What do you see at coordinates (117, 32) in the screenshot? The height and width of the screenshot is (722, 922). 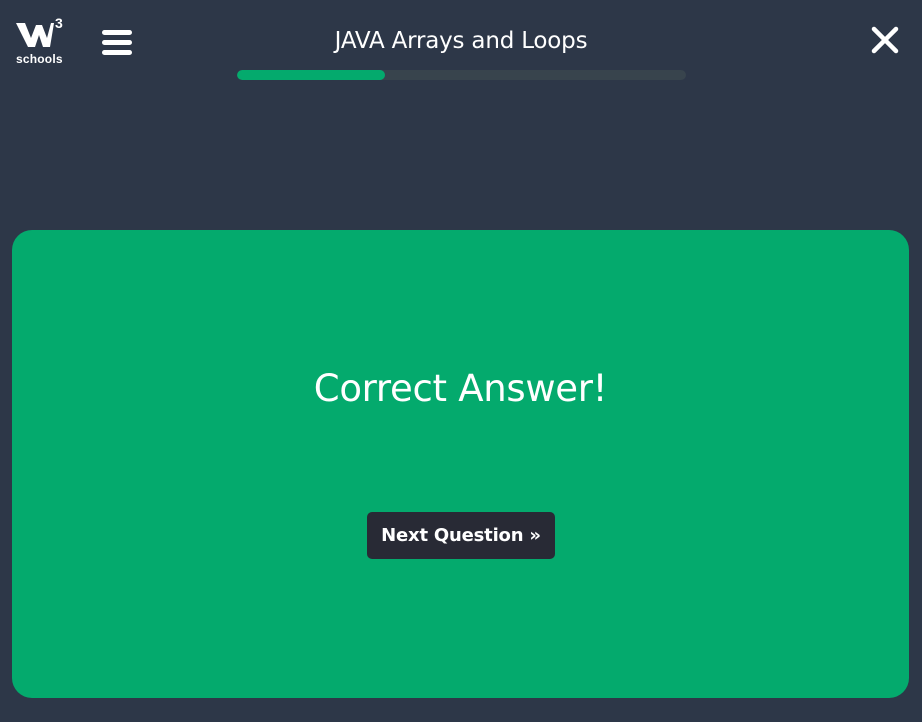 I see `menu-bar-top` at bounding box center [117, 32].